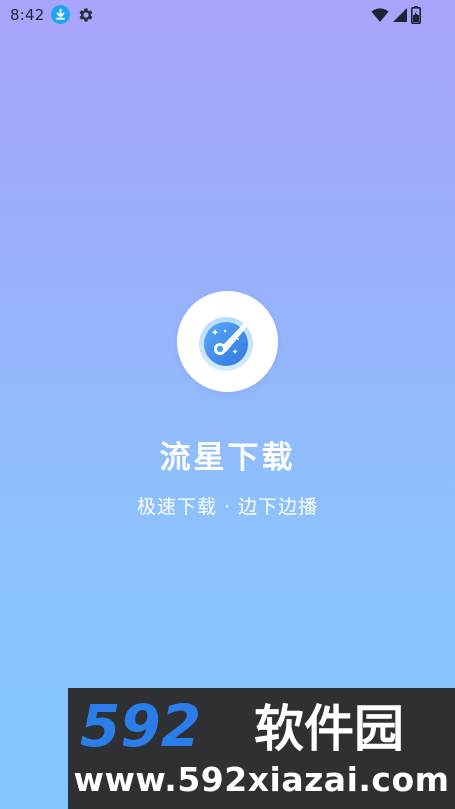 The height and width of the screenshot is (809, 455). Describe the element at coordinates (227, 16) in the screenshot. I see `status-bar: 8:42` at that location.